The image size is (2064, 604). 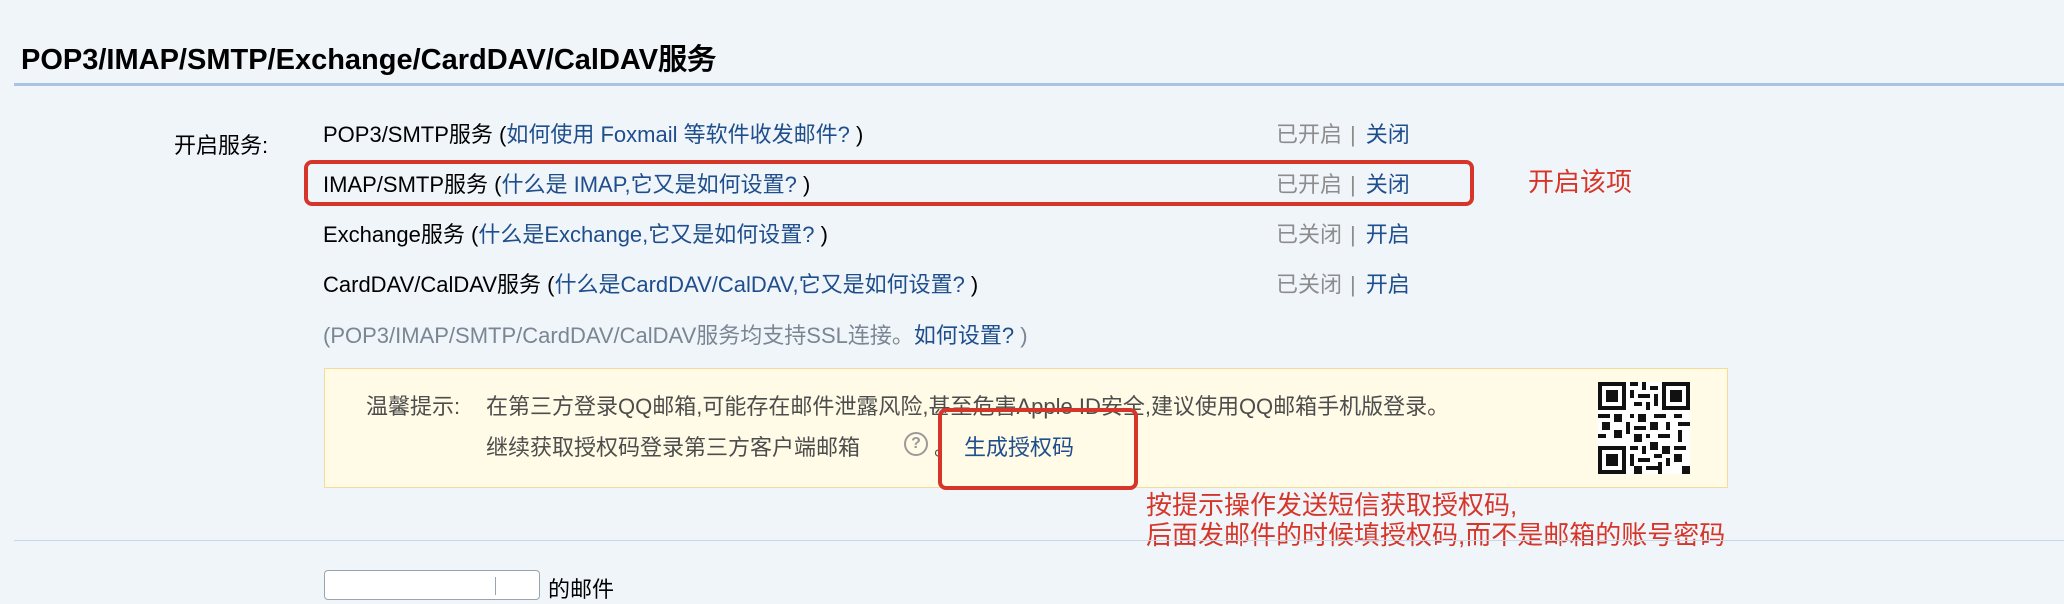 I want to click on pop3-toggle-link: 关闭, so click(x=1388, y=134).